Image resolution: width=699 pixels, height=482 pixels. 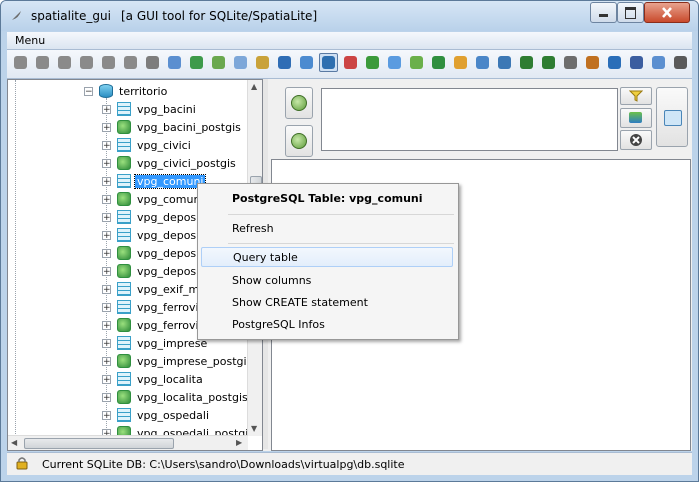 I want to click on vacuum-icon, so click(x=152, y=62).